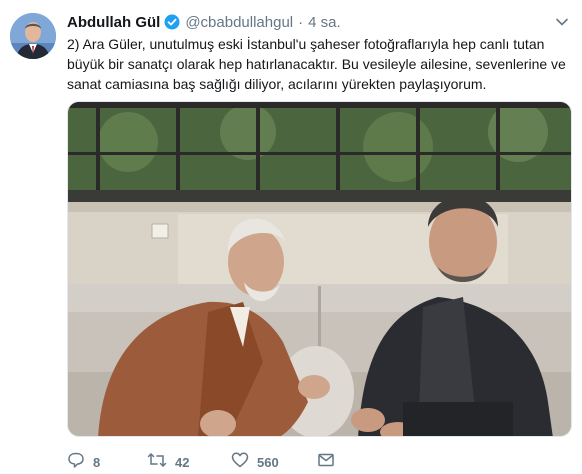 Image resolution: width=582 pixels, height=474 pixels. I want to click on direct-message-button, so click(326, 462).